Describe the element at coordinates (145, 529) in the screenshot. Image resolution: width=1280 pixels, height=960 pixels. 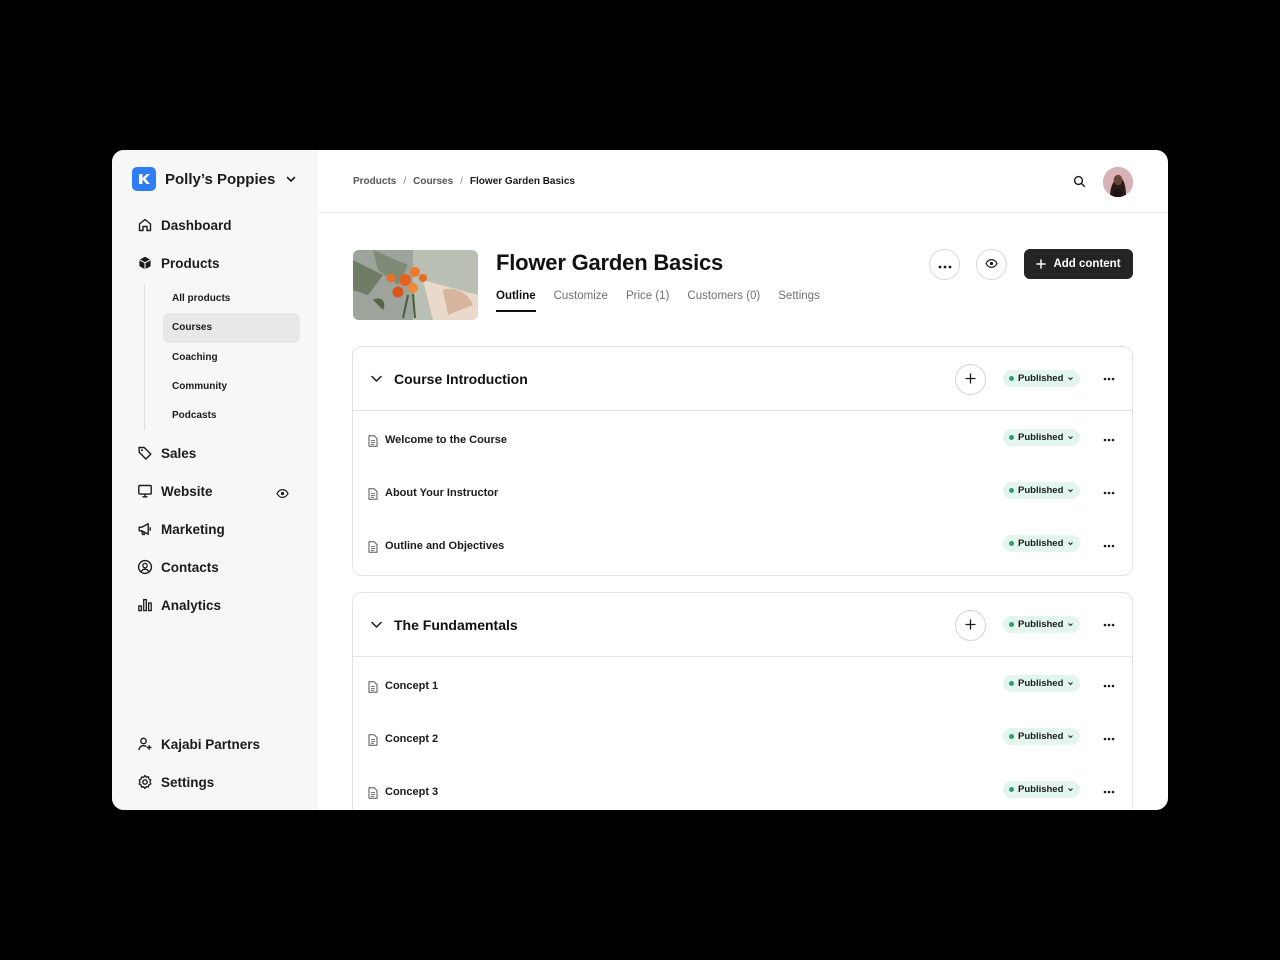
I see `megaphone-icon` at that location.